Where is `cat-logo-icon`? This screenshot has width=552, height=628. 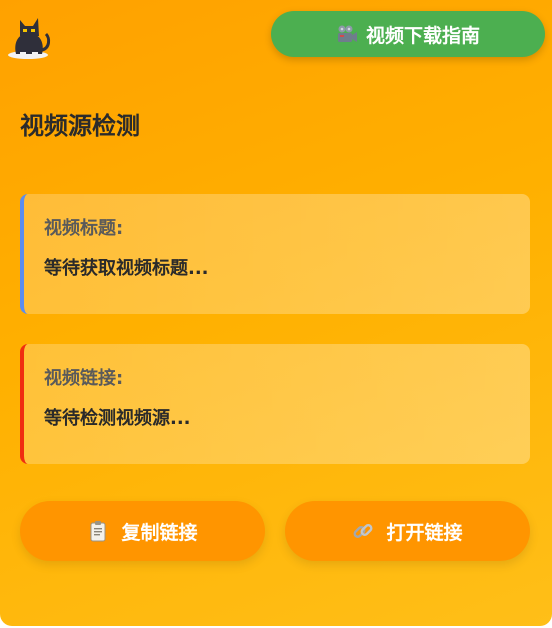
cat-logo-icon is located at coordinates (30, 34).